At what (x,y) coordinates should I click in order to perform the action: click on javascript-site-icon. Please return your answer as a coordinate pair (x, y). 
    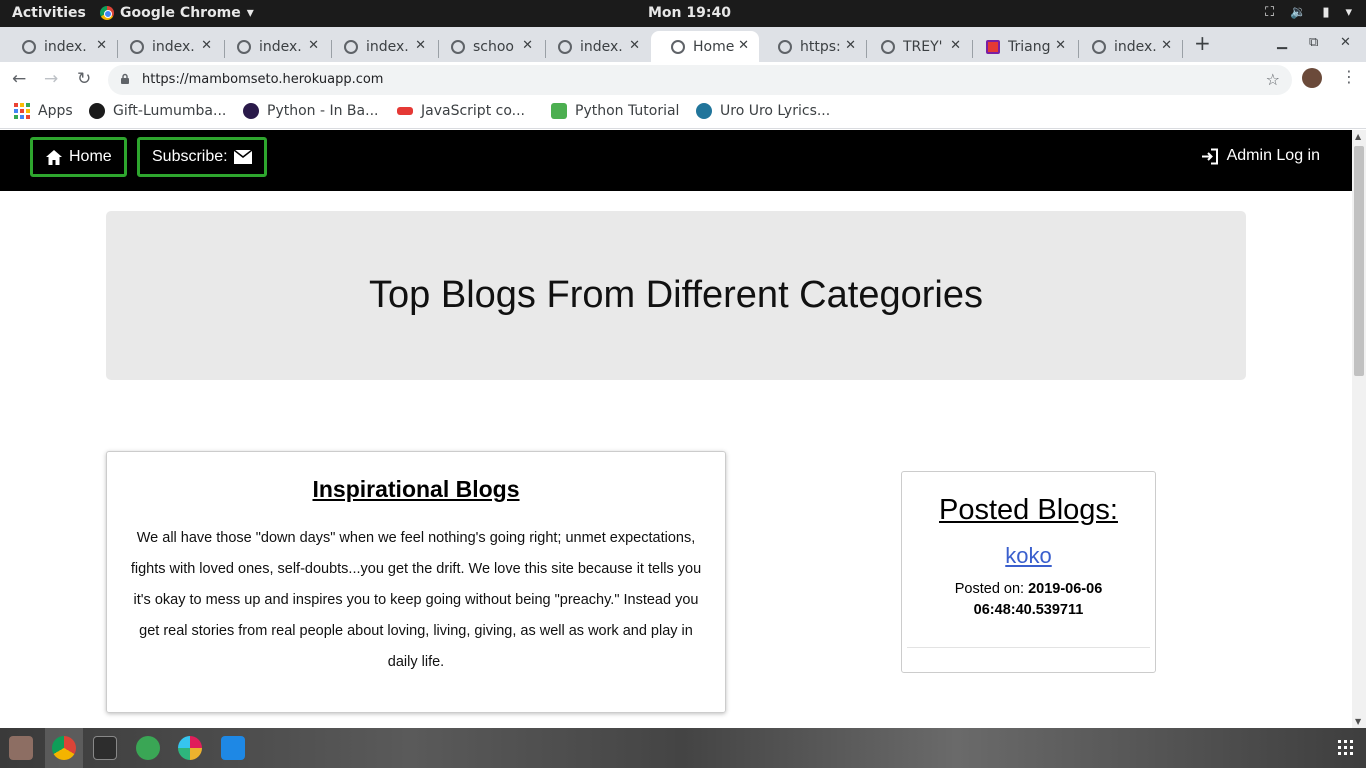
    Looking at the image, I should click on (405, 111).